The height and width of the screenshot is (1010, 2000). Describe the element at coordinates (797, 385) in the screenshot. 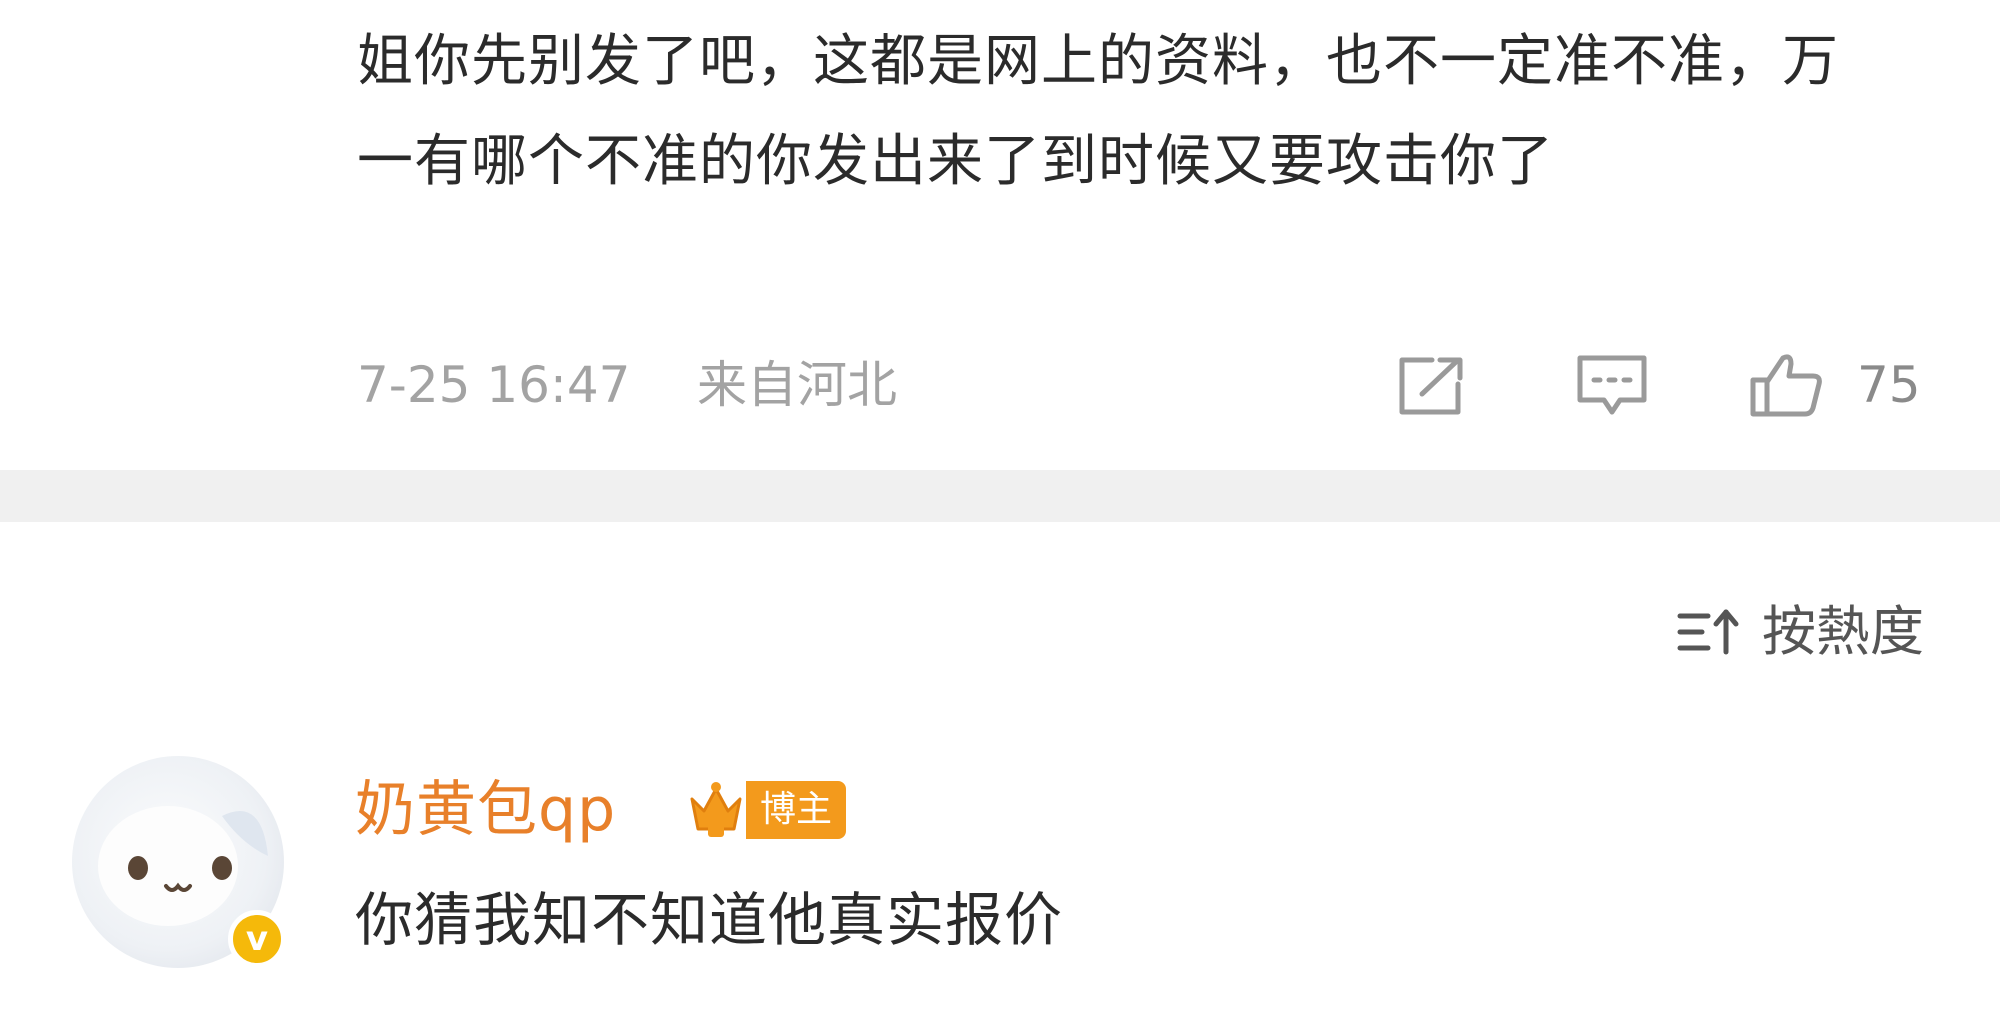

I see `comment-location: 来自河北` at that location.